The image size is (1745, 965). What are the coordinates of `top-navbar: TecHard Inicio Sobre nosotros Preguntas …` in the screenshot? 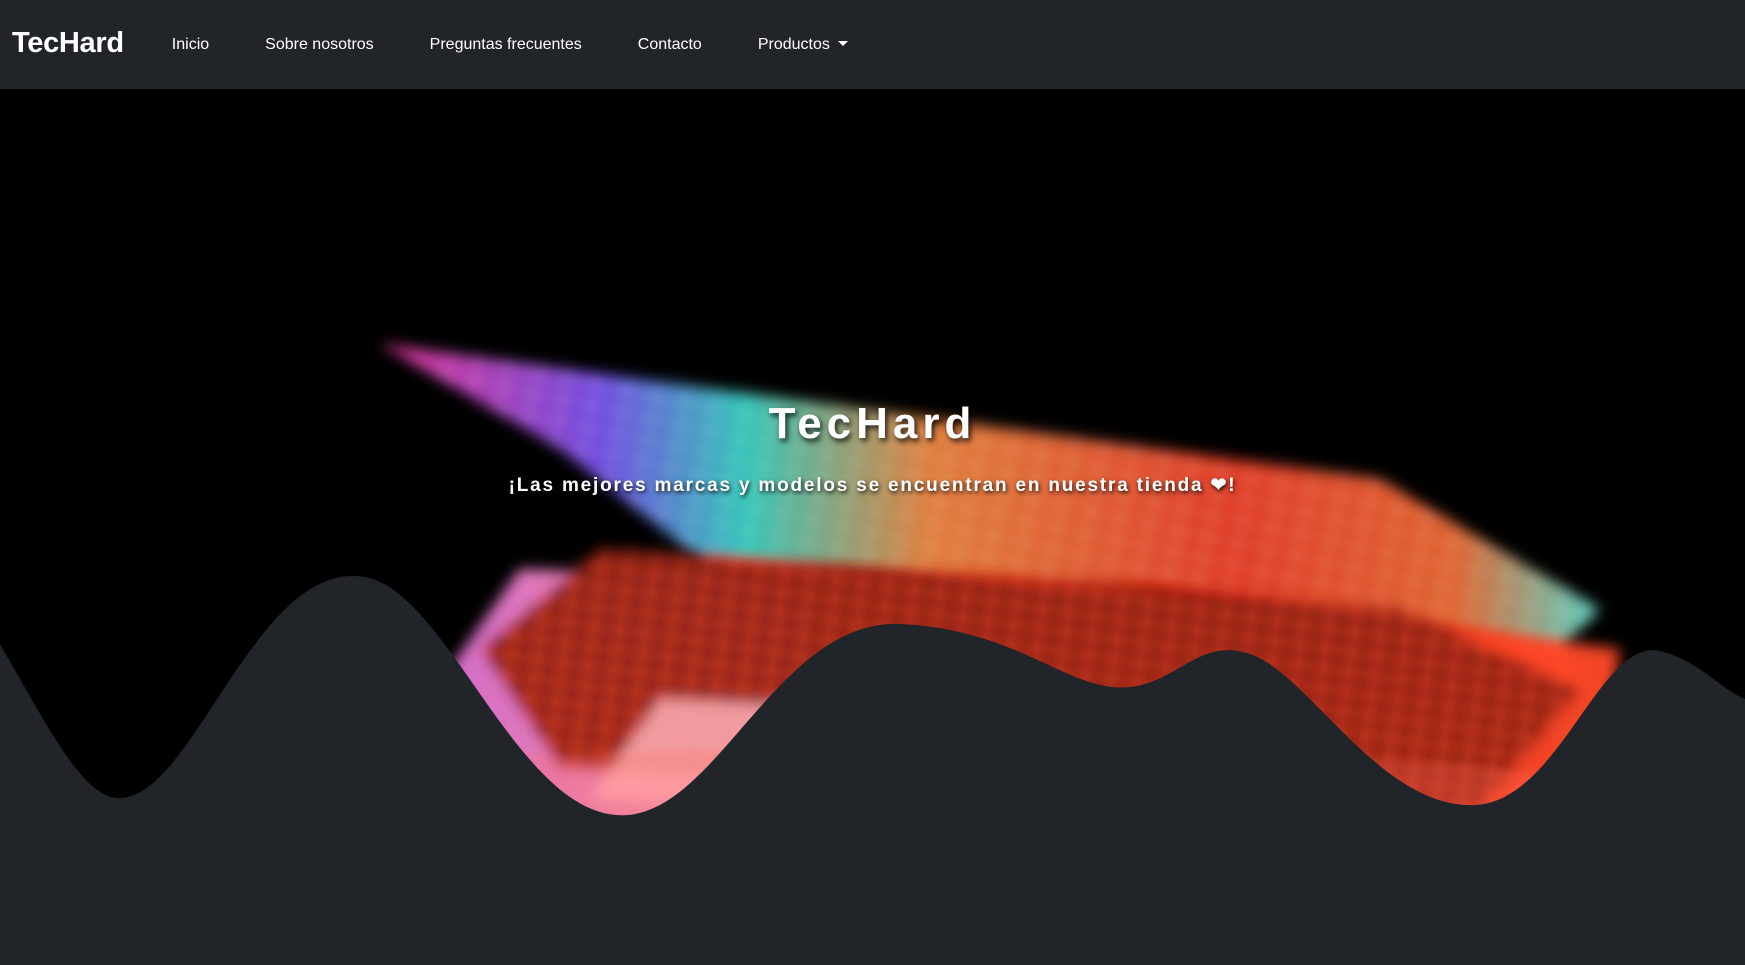 It's located at (872, 44).